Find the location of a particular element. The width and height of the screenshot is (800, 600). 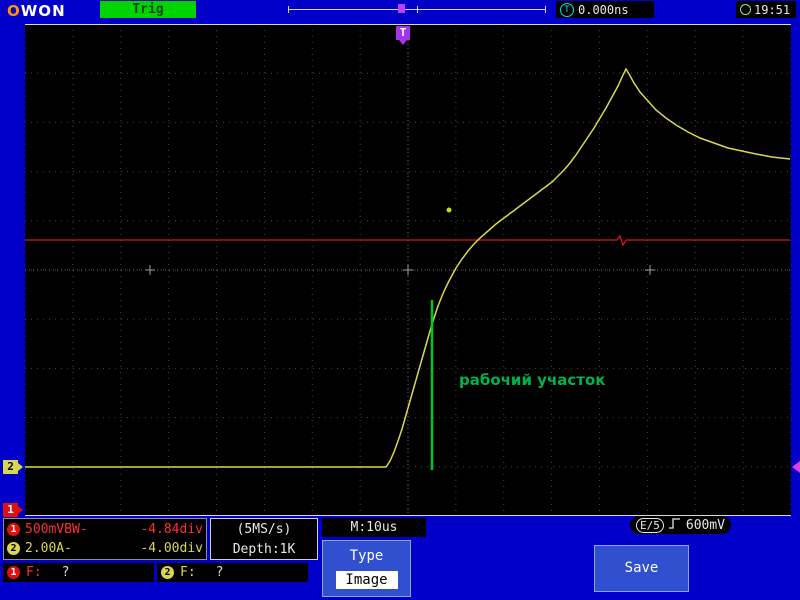

ch1-measure-value: ? is located at coordinates (65, 572).